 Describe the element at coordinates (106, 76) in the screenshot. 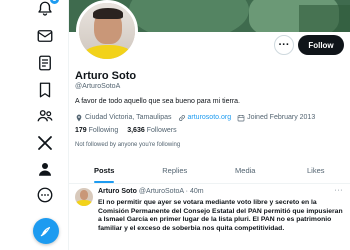

I see `profile-name: Arturo Soto` at that location.